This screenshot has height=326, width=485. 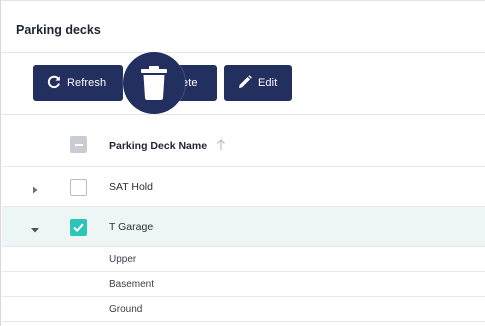 I want to click on edit-button: Edit, so click(x=258, y=83).